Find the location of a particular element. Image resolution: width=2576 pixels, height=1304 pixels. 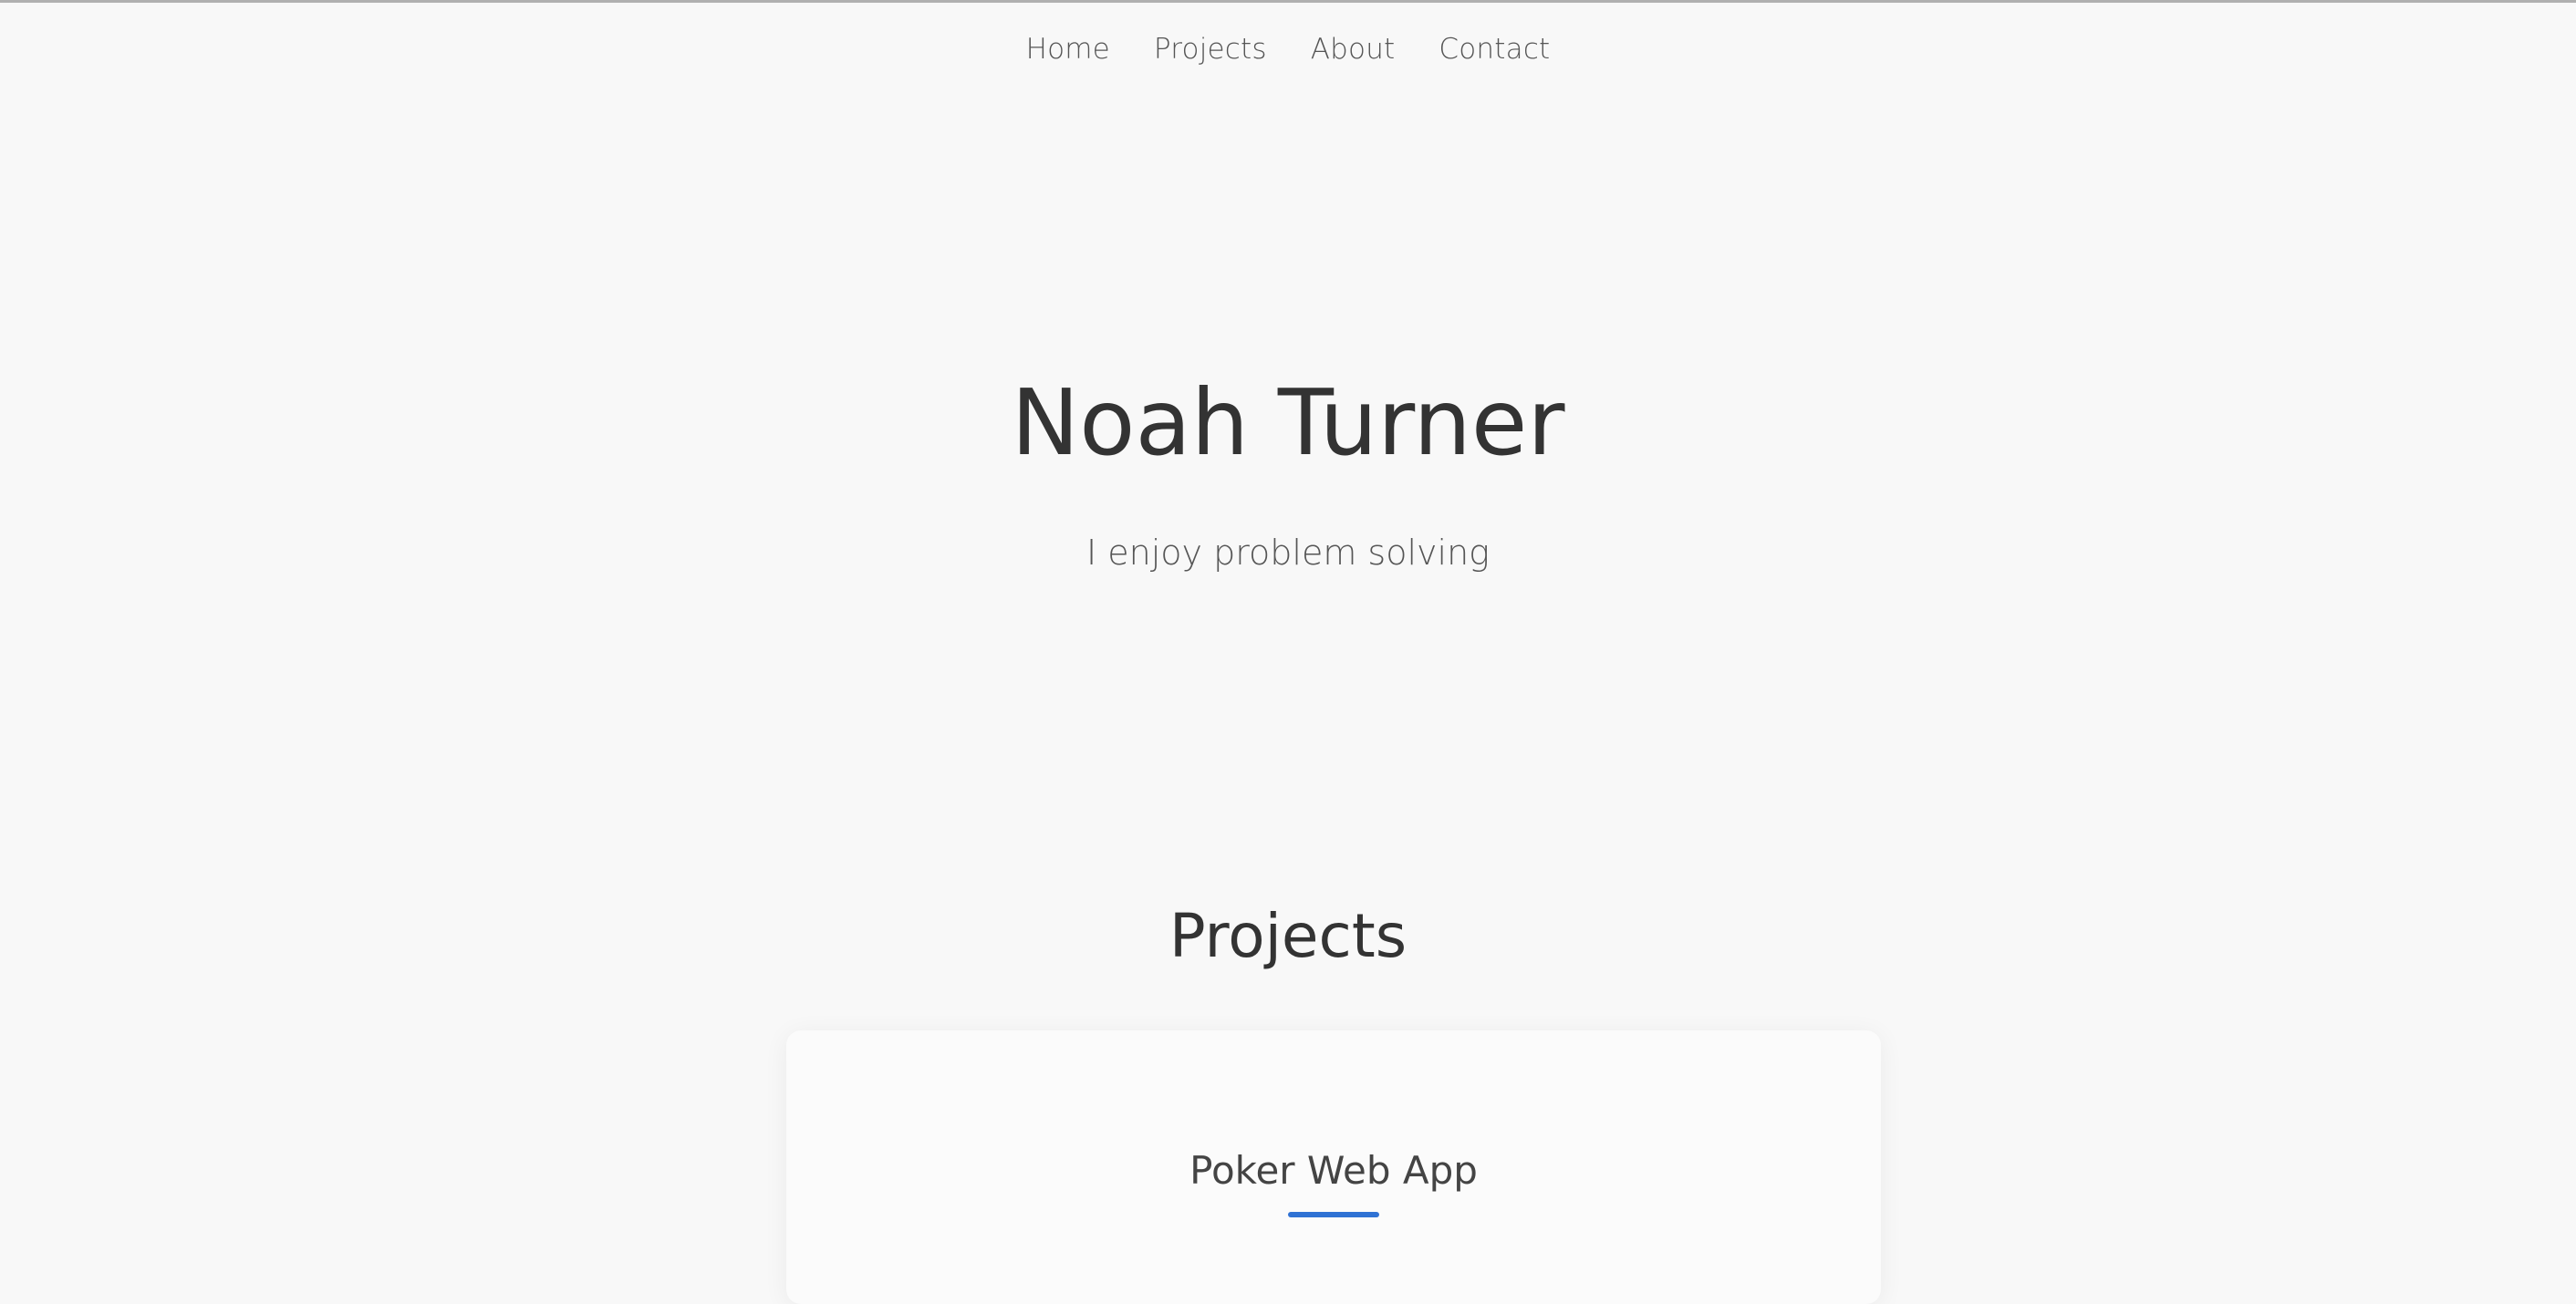

nav-link-contact: Contact is located at coordinates (1494, 49).